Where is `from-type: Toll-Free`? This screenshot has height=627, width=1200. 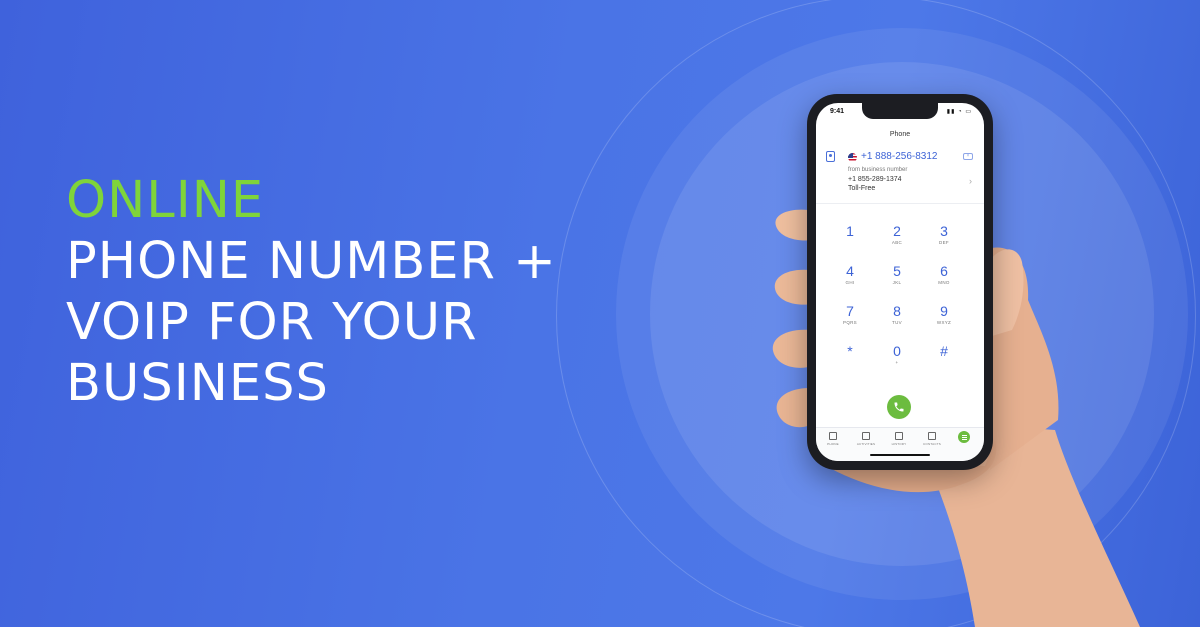
from-type: Toll-Free is located at coordinates (861, 188).